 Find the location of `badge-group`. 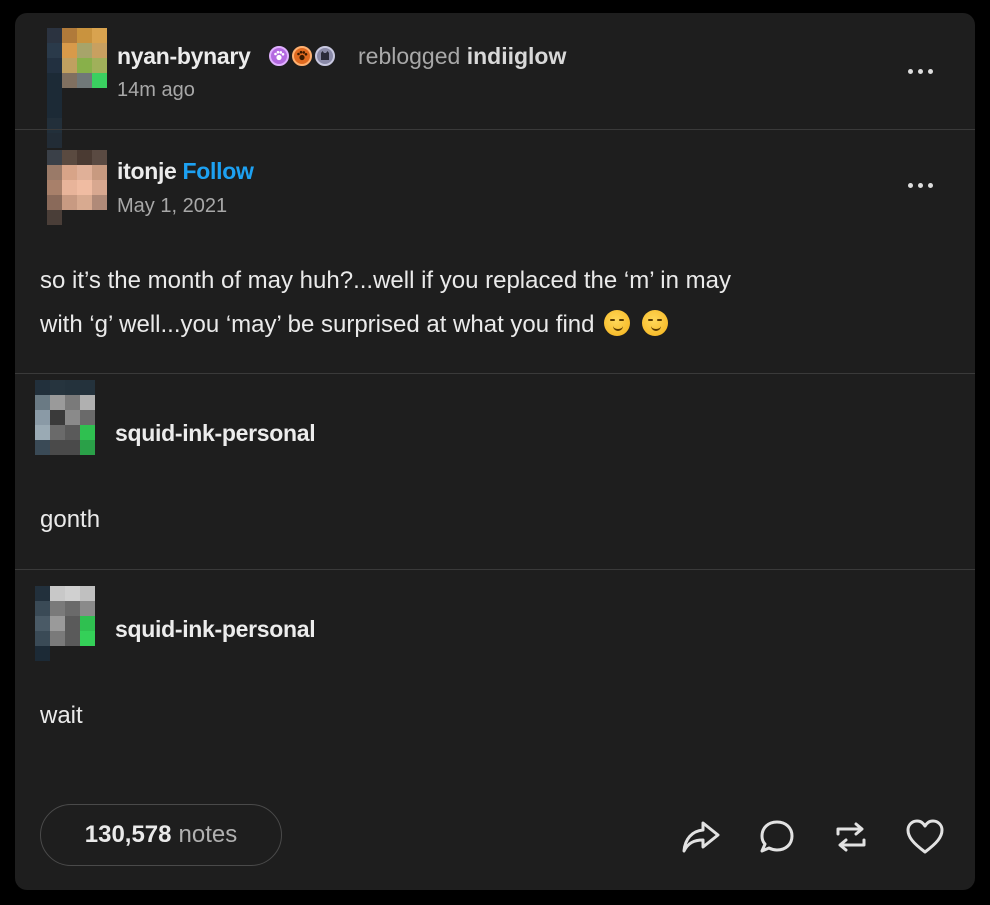

badge-group is located at coordinates (302, 56).